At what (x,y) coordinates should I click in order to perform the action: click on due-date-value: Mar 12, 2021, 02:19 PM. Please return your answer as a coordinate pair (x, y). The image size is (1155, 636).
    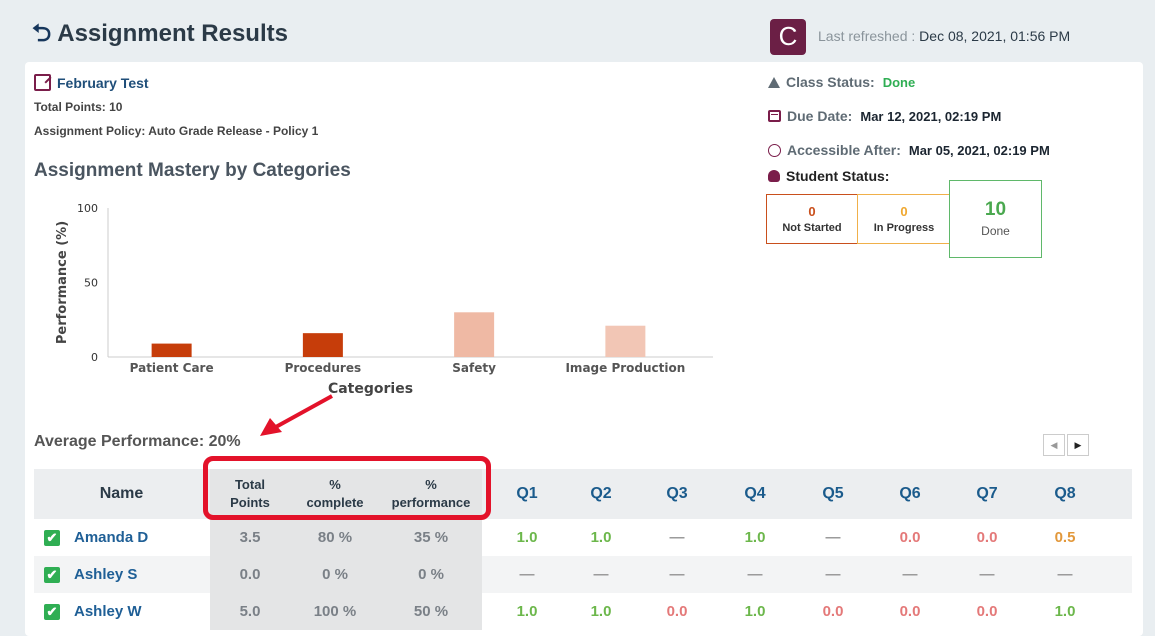
    Looking at the image, I should click on (931, 116).